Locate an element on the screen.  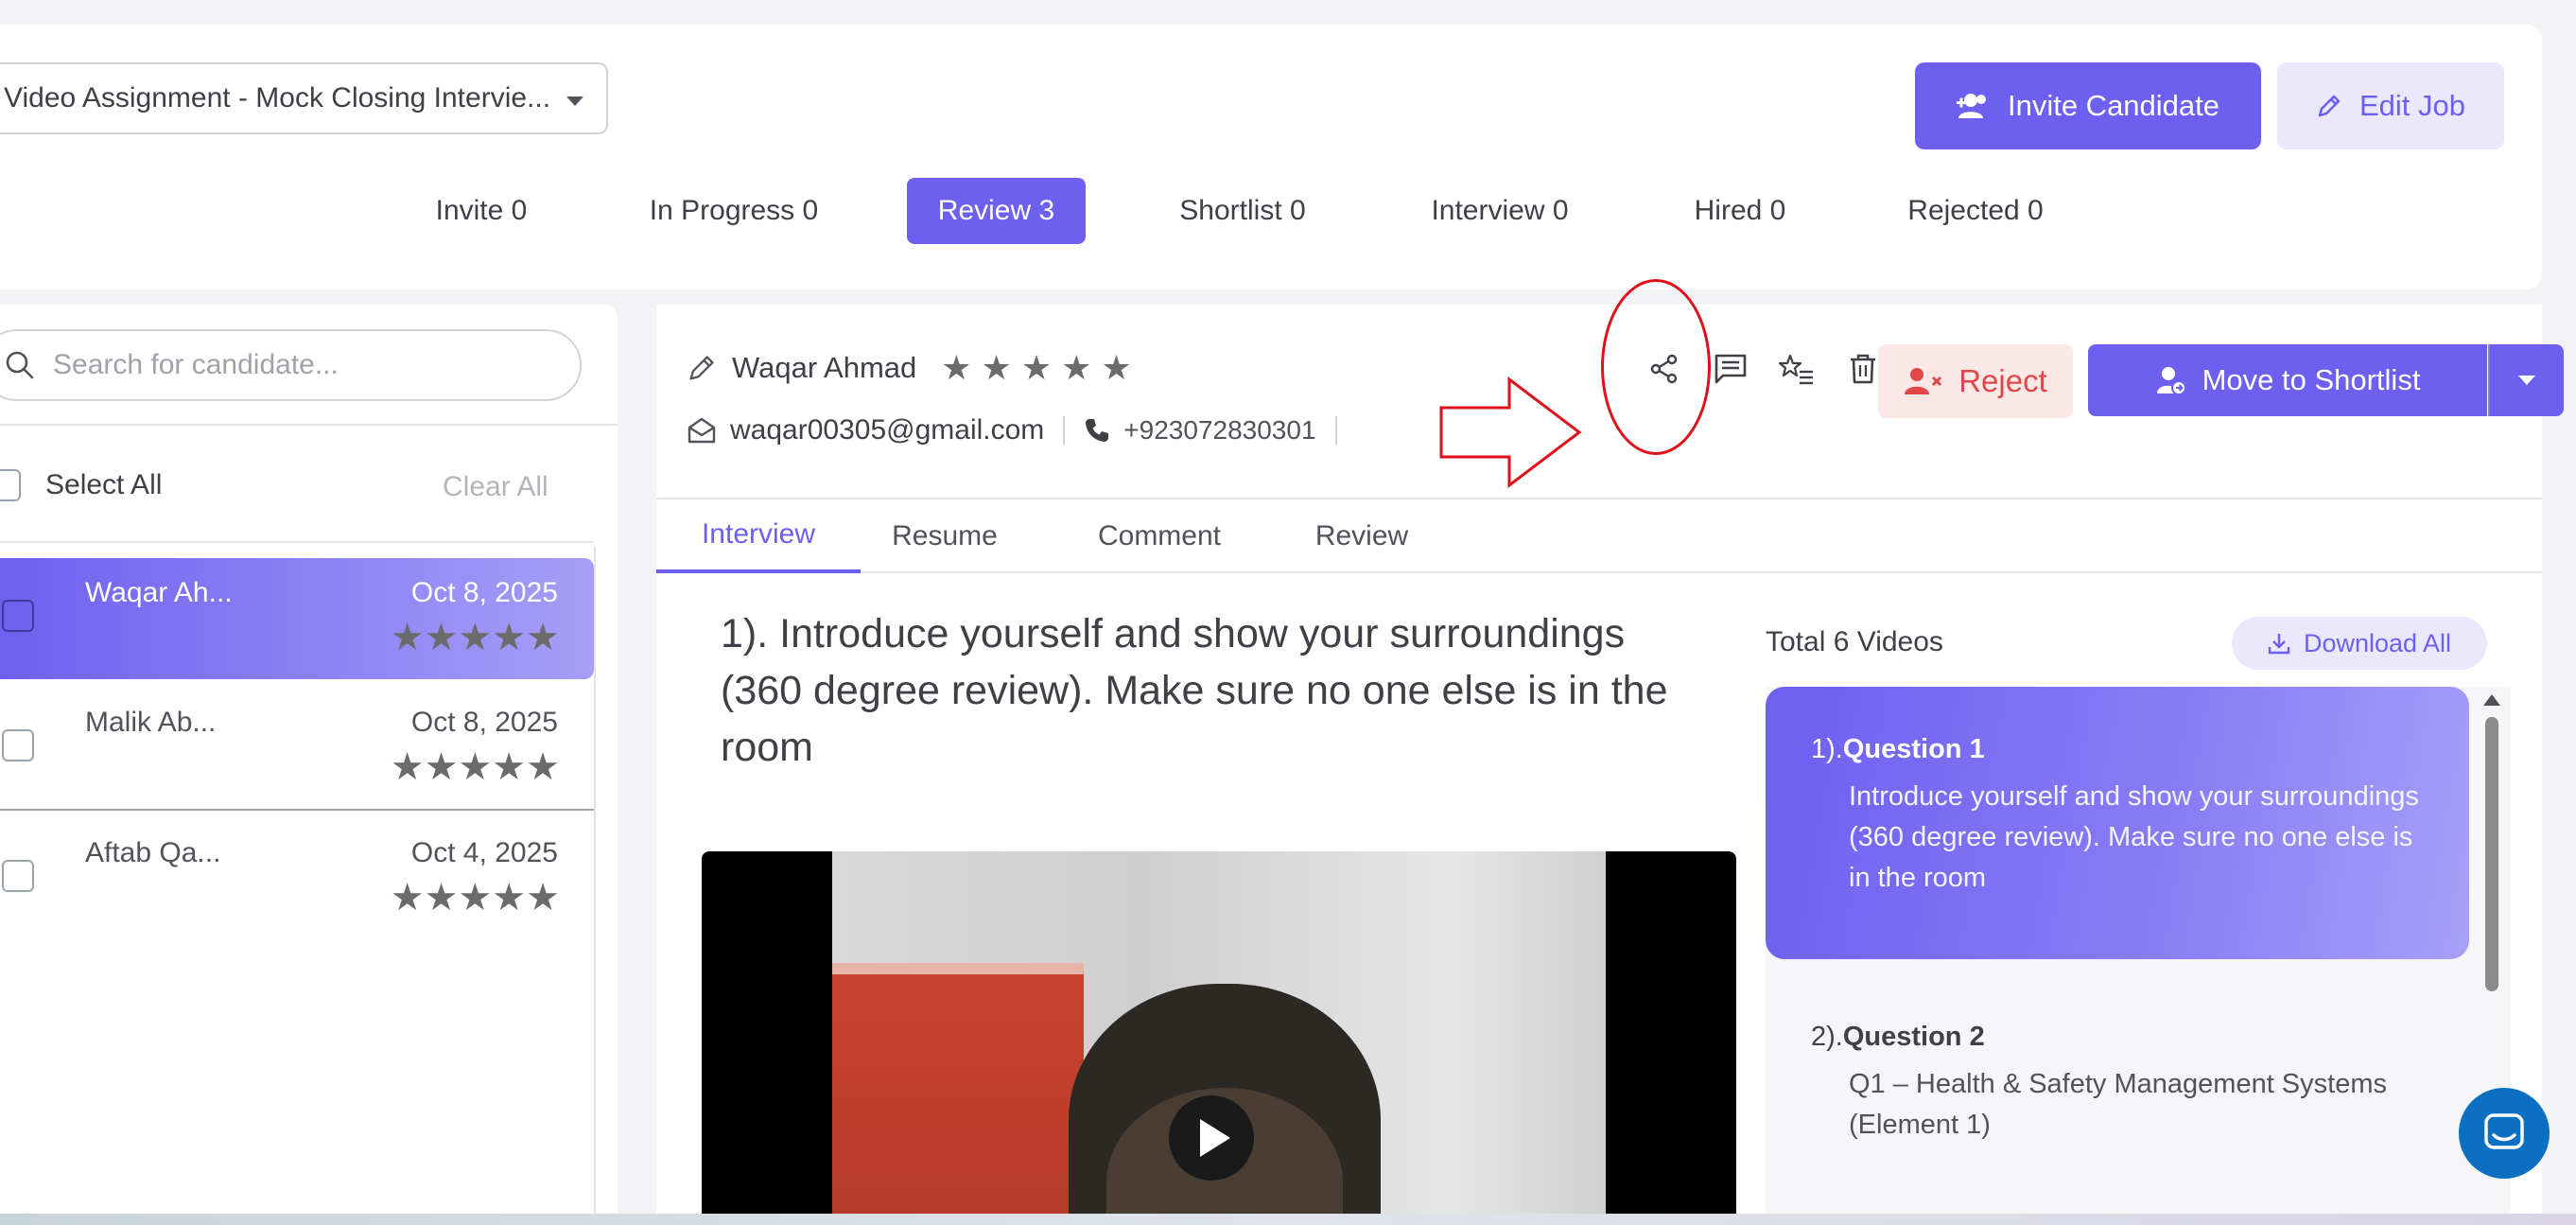
download-all-button: Download All is located at coordinates (2359, 643).